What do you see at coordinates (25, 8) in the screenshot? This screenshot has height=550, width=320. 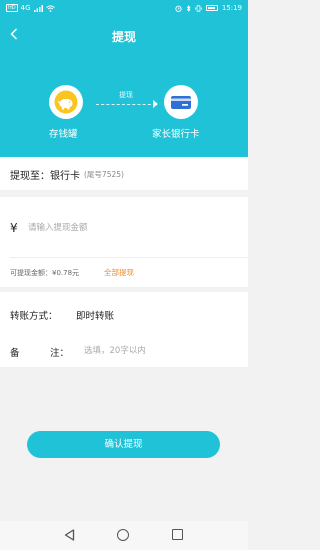 I see `signal-text: 4G` at bounding box center [25, 8].